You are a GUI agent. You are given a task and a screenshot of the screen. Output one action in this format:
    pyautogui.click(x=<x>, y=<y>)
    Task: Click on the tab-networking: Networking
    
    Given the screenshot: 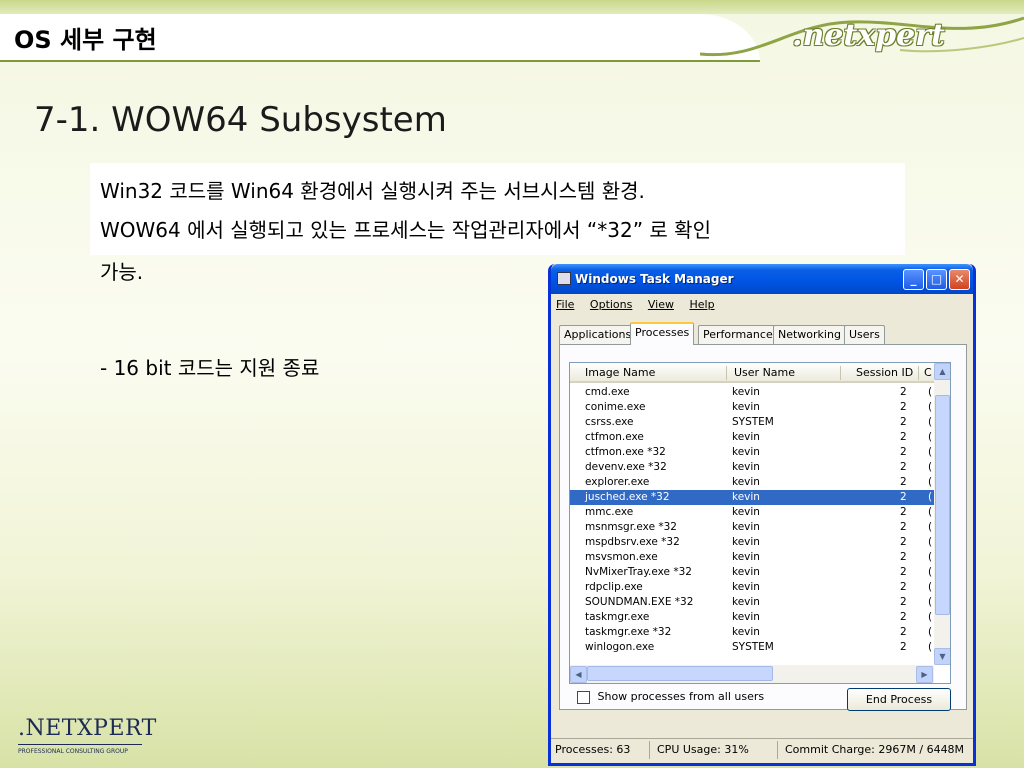 What is the action you would take?
    pyautogui.click(x=809, y=334)
    